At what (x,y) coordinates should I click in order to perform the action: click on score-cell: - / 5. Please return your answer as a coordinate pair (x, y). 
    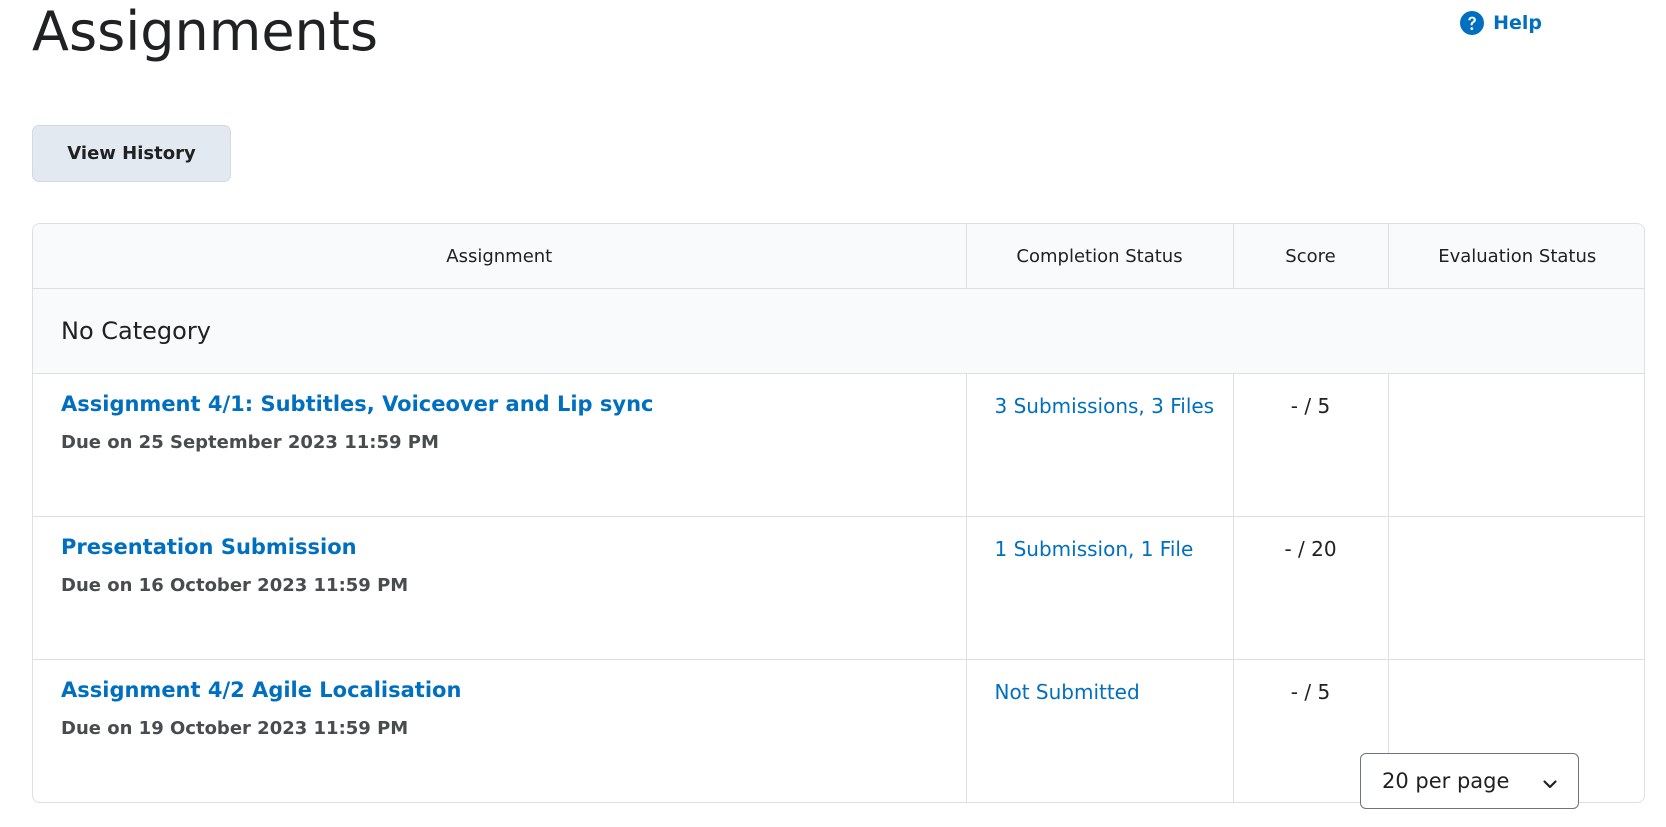
    Looking at the image, I should click on (1311, 445).